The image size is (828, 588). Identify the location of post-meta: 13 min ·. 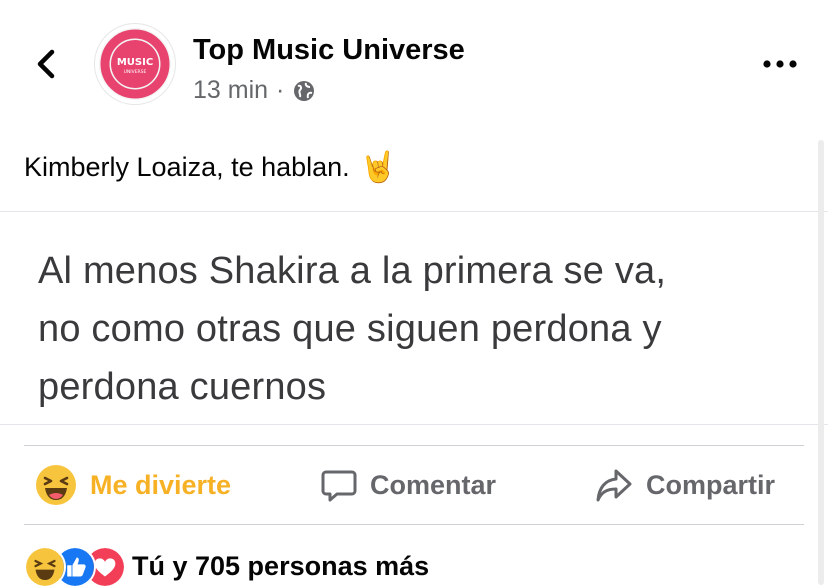
(254, 90).